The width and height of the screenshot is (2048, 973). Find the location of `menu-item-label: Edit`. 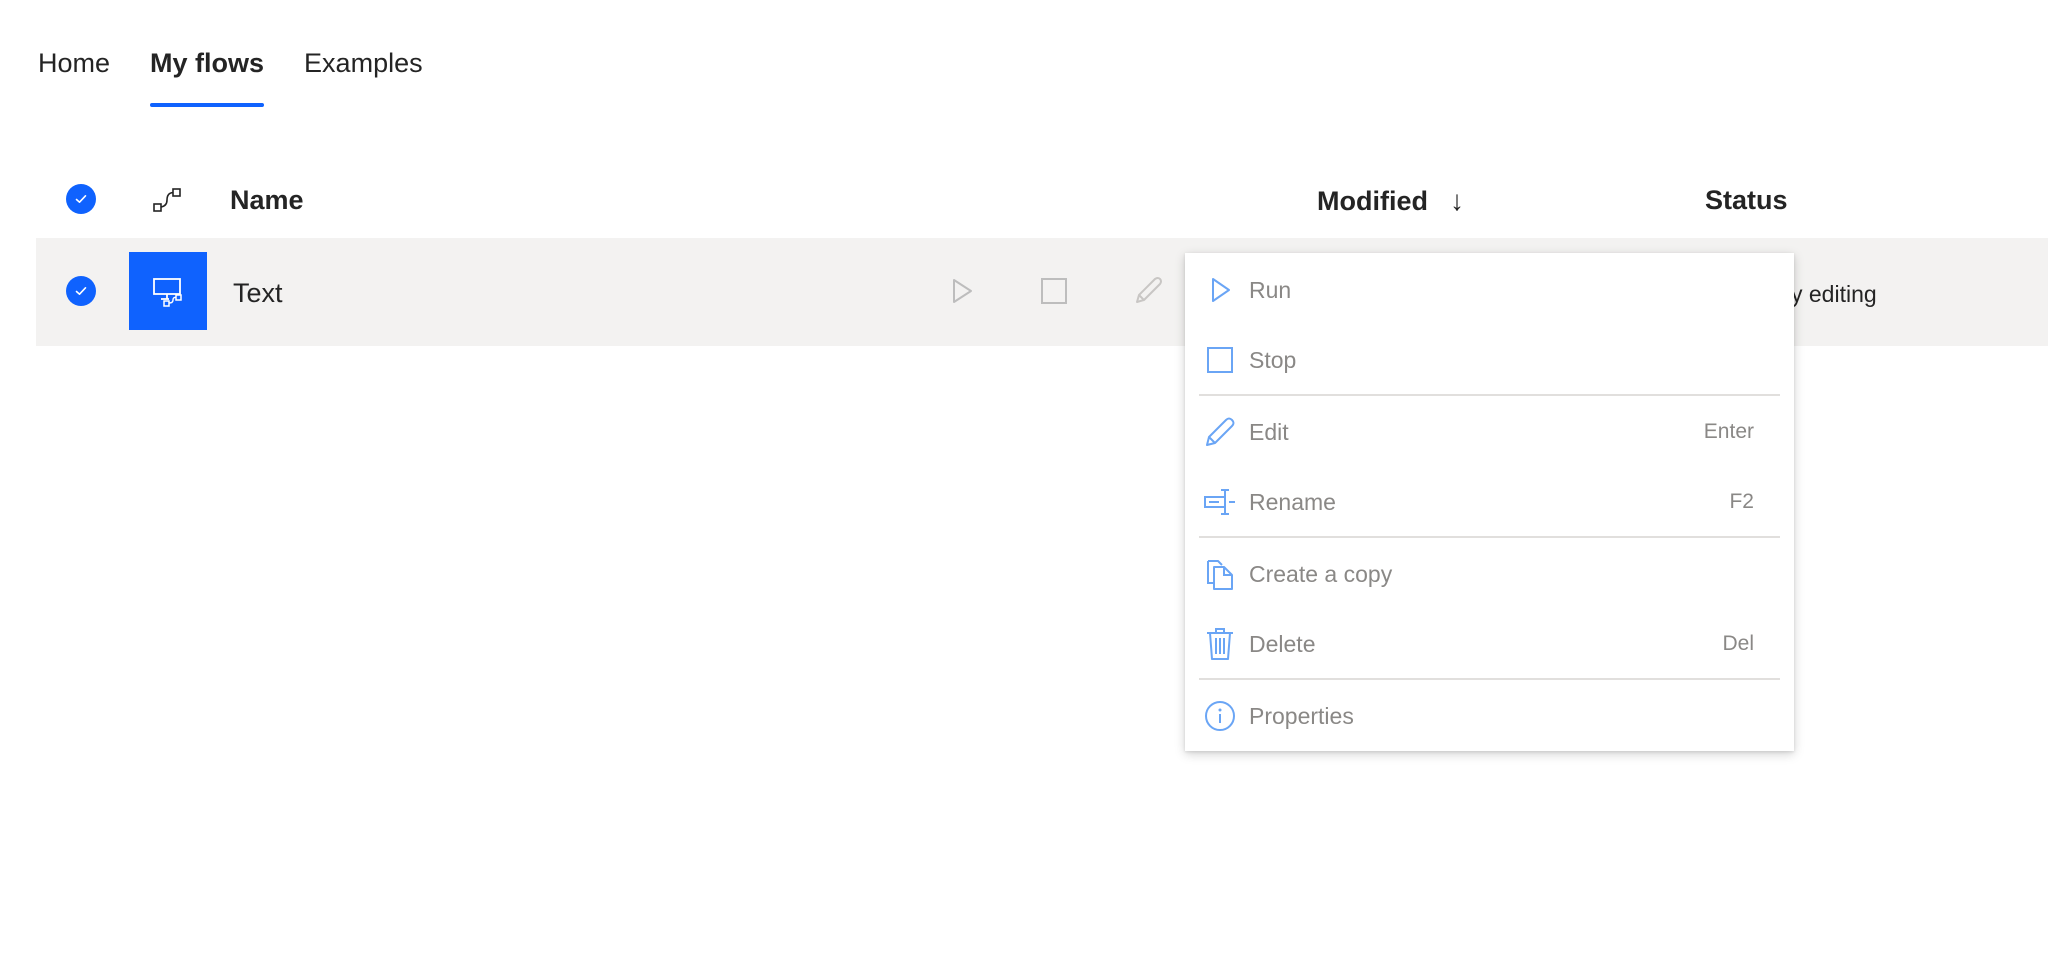

menu-item-label: Edit is located at coordinates (1269, 431).